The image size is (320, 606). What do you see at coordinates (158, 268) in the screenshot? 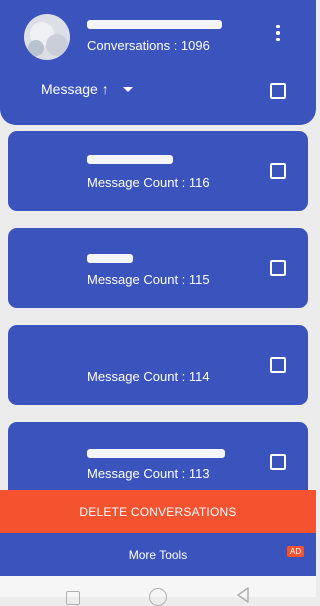
I see `conversation-card: Message Count : 115` at bounding box center [158, 268].